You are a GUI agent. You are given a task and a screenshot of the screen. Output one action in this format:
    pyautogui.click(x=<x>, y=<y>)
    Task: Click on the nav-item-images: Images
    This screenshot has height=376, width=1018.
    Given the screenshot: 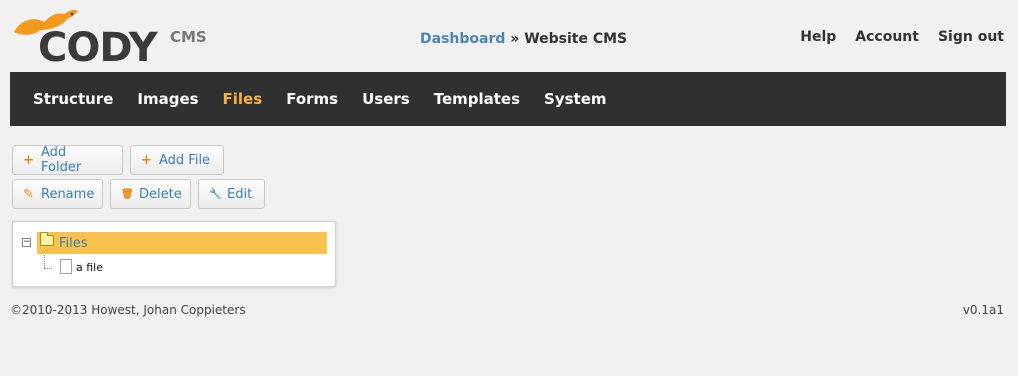 What is the action you would take?
    pyautogui.click(x=167, y=99)
    